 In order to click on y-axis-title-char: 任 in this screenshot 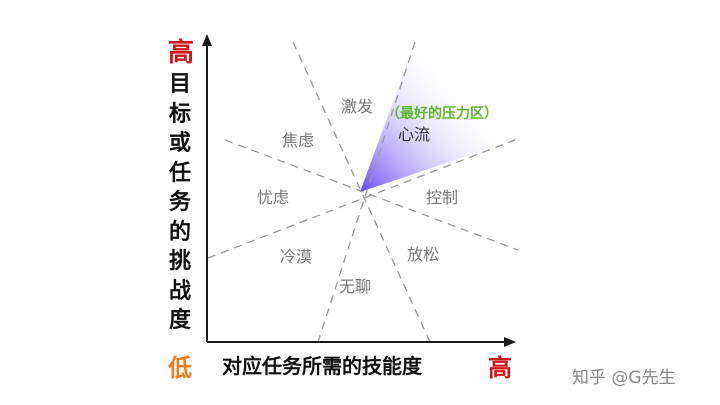, I will do `click(179, 173)`.